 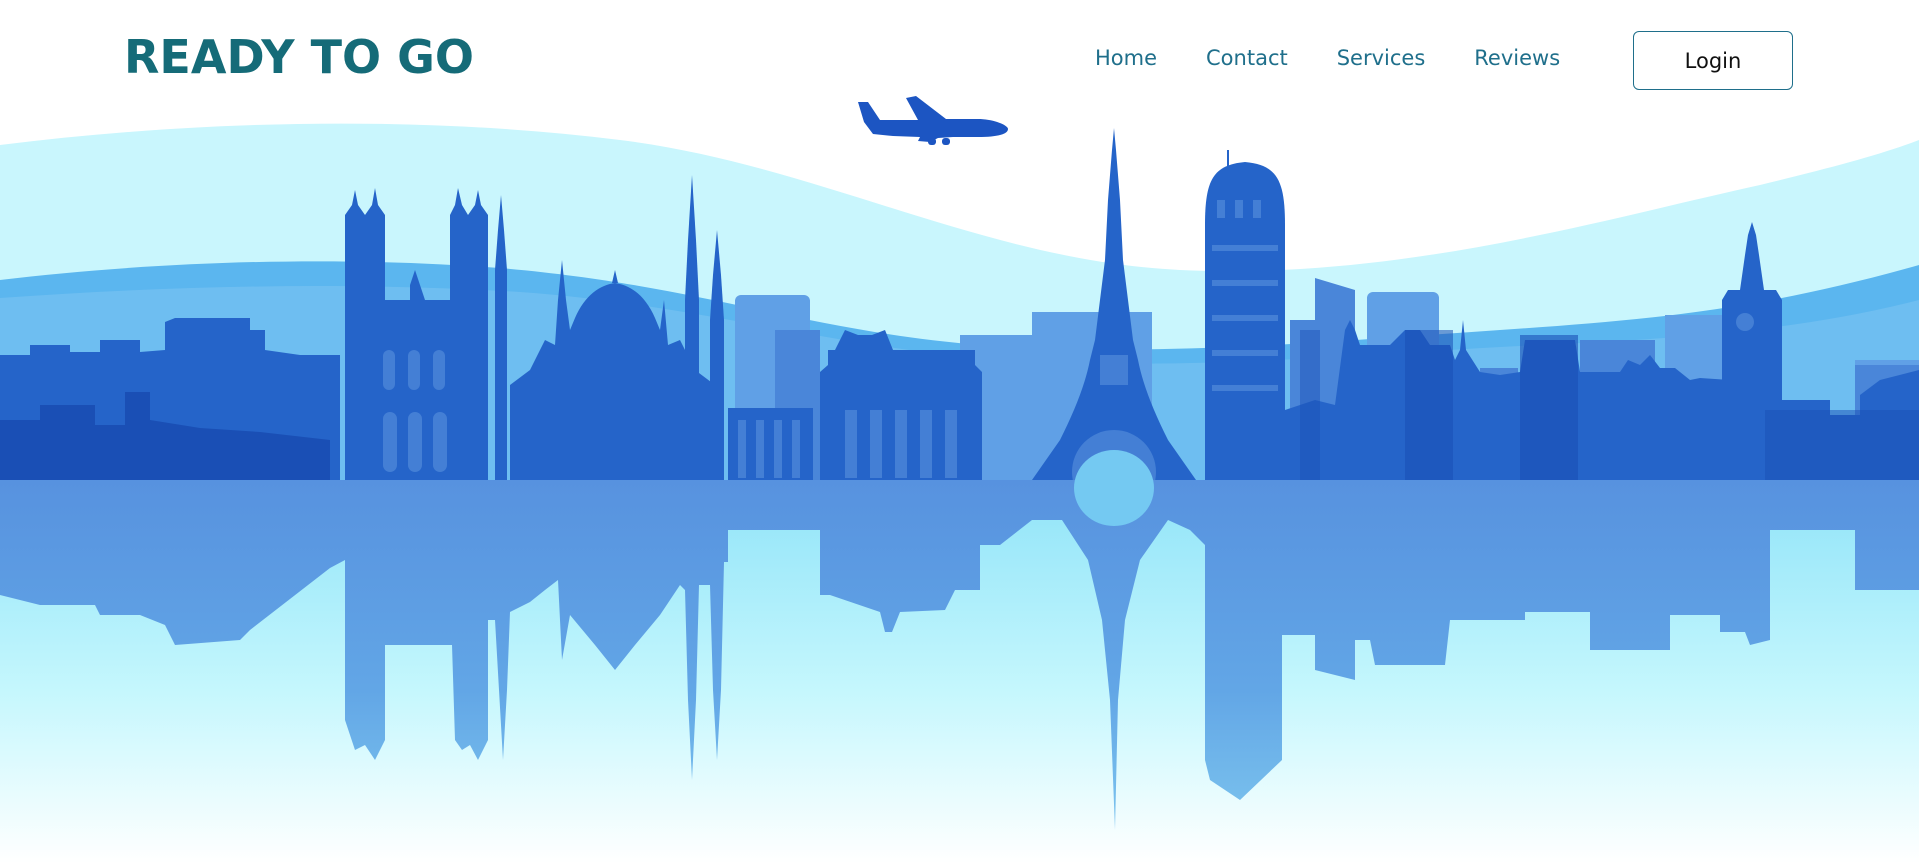 What do you see at coordinates (1381, 58) in the screenshot?
I see `nav-link-services: Services` at bounding box center [1381, 58].